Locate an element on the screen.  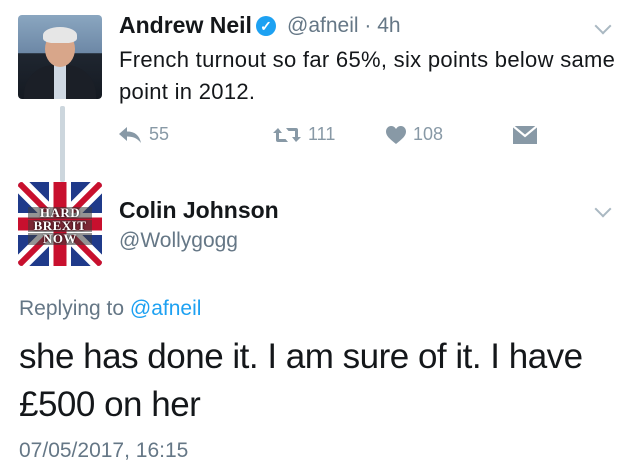
like-count: 108 is located at coordinates (428, 134).